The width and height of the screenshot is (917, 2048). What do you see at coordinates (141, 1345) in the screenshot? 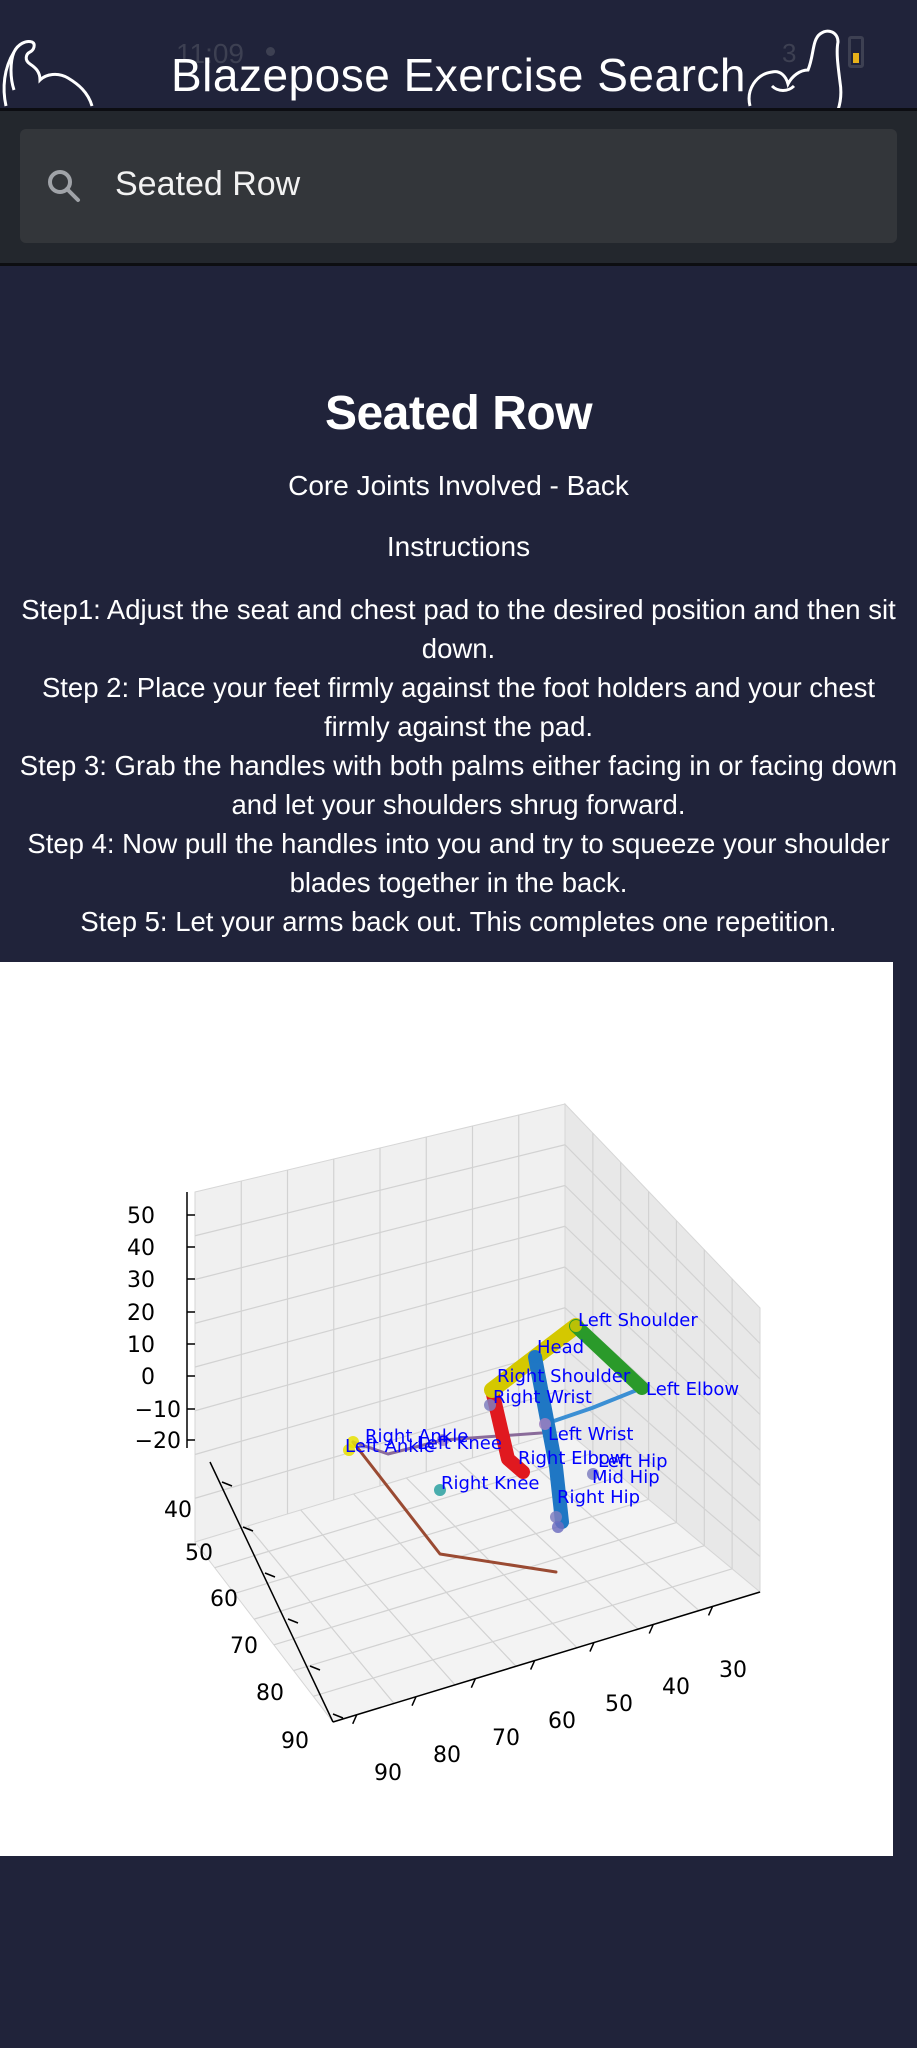
I see `z-tick-label: 10` at bounding box center [141, 1345].